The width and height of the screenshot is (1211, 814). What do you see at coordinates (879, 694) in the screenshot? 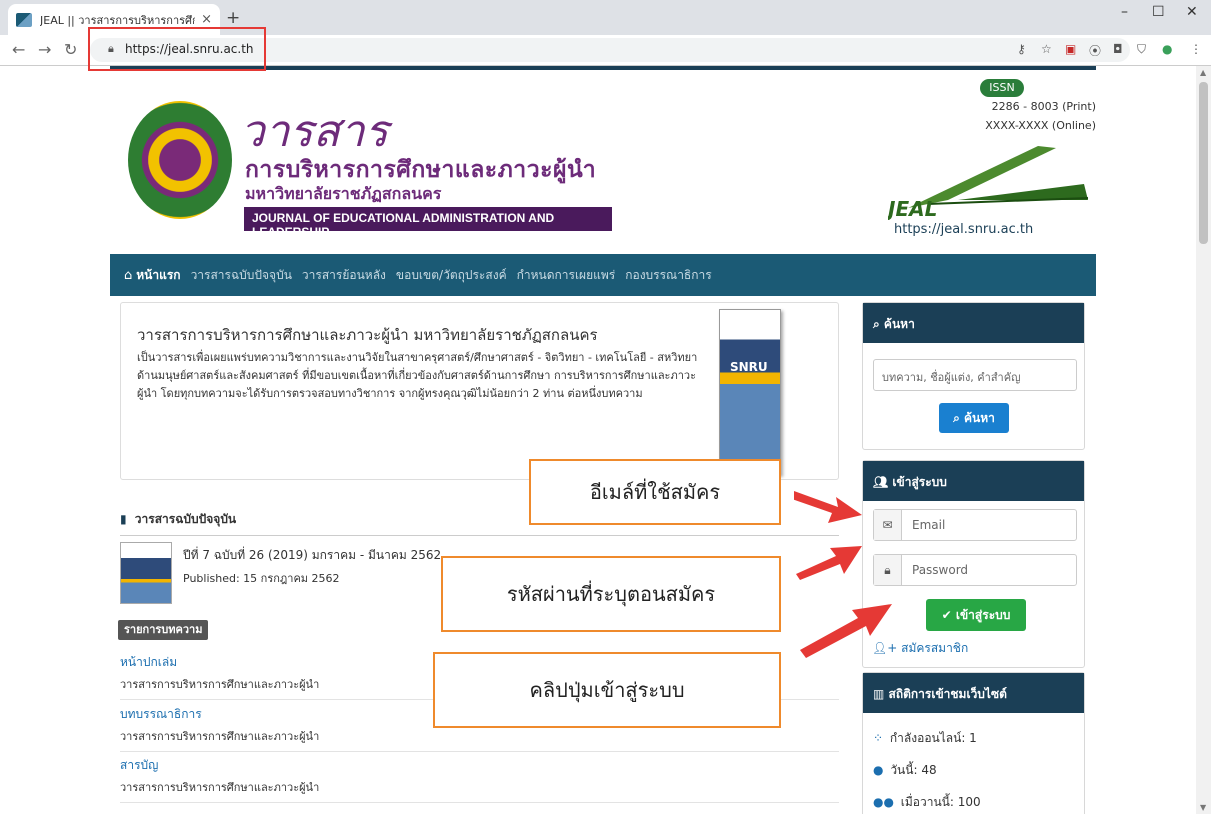
I see `chart-icon: ▥` at bounding box center [879, 694].